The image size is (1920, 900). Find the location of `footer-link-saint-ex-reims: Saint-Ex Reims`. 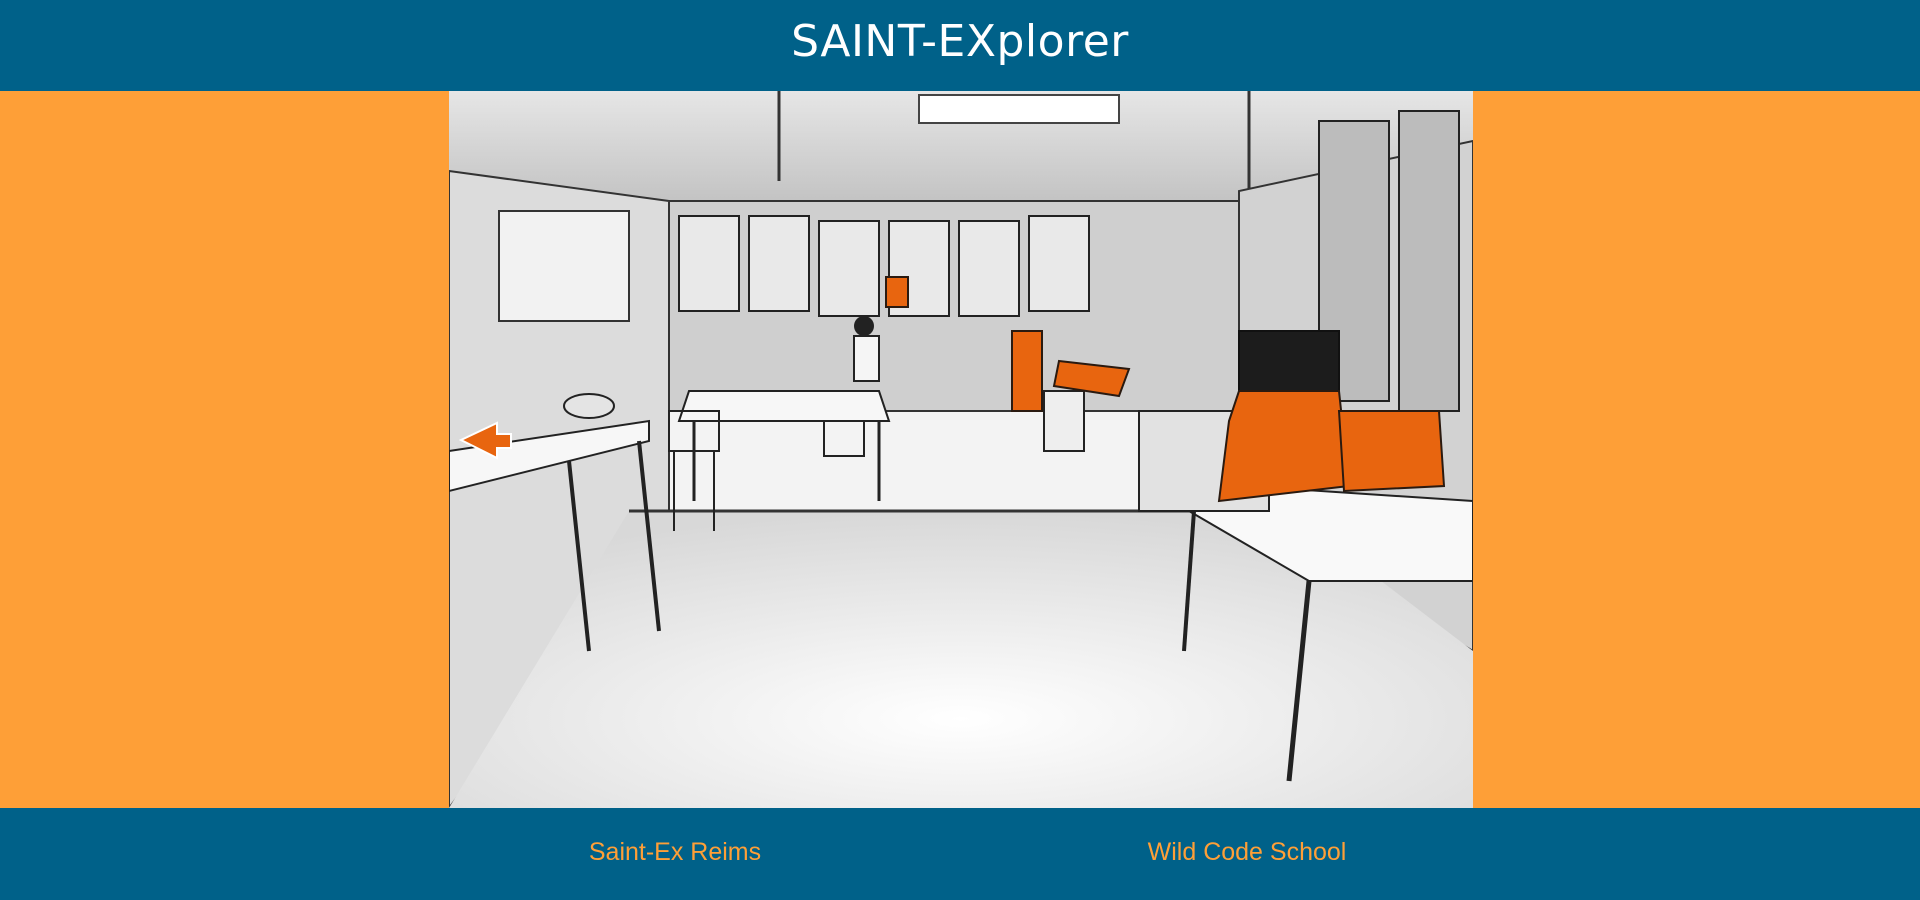

footer-link-saint-ex-reims: Saint-Ex Reims is located at coordinates (675, 852).